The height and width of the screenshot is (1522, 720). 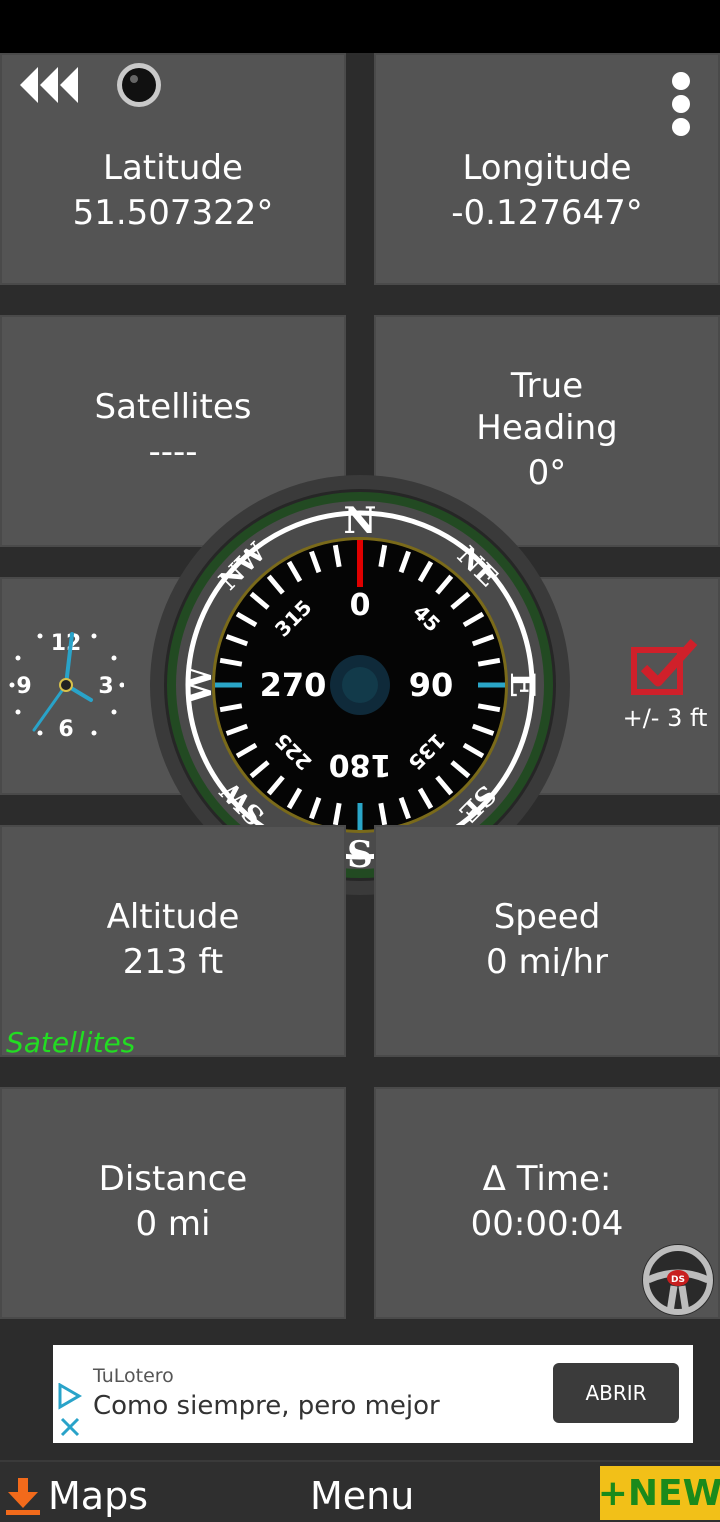 I want to click on satellites-label: Satellites, so click(x=173, y=407).